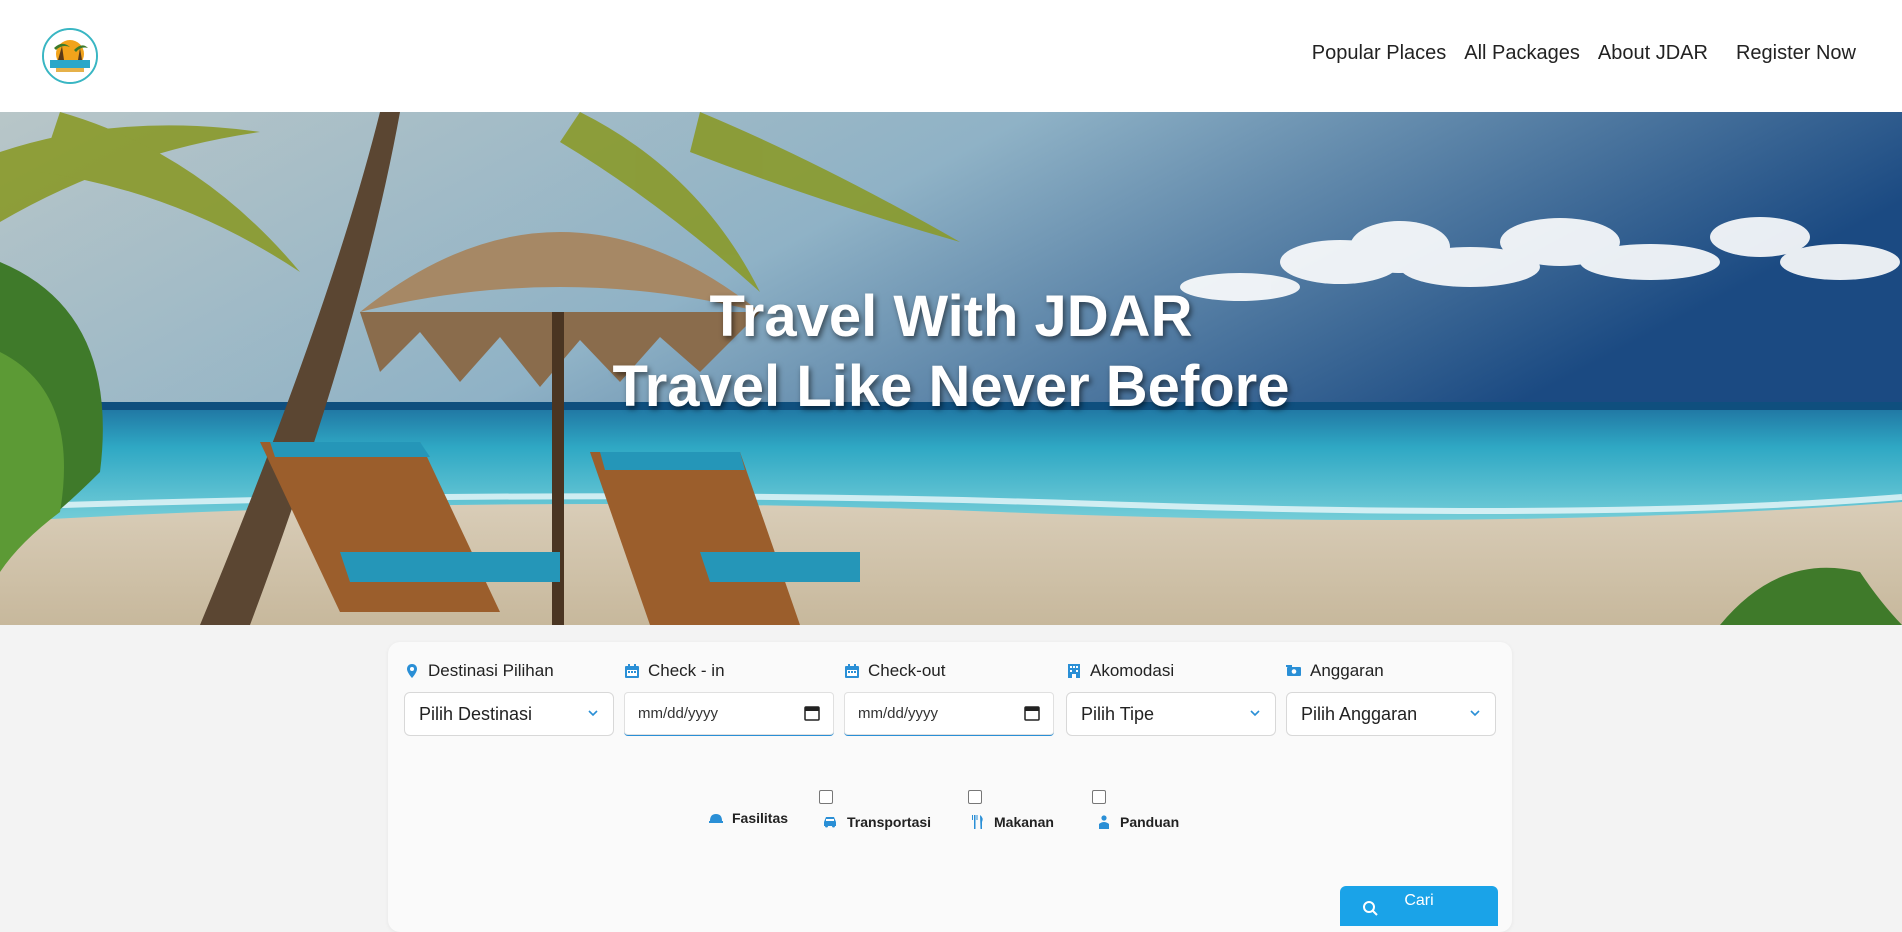 The width and height of the screenshot is (1902, 932). What do you see at coordinates (686, 670) in the screenshot?
I see `checkin-label-text: Check - in` at bounding box center [686, 670].